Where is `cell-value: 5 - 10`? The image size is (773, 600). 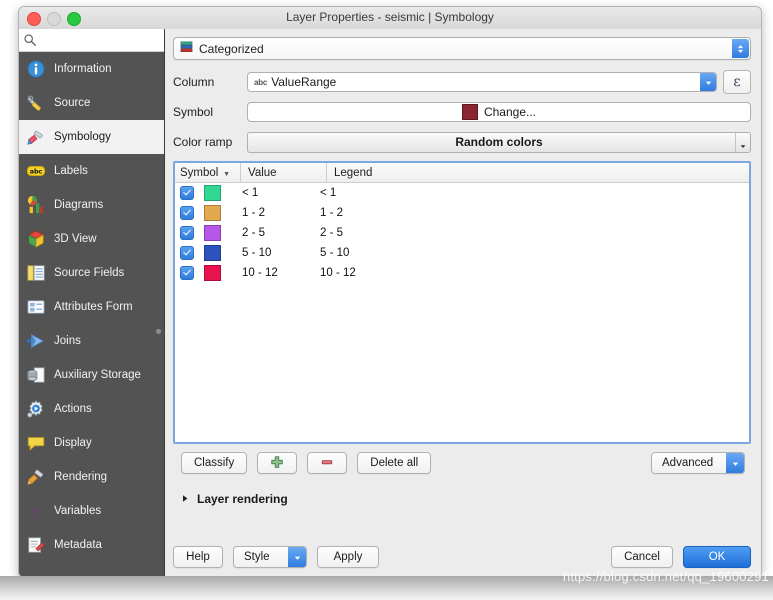
cell-value: 5 - 10 is located at coordinates (274, 253).